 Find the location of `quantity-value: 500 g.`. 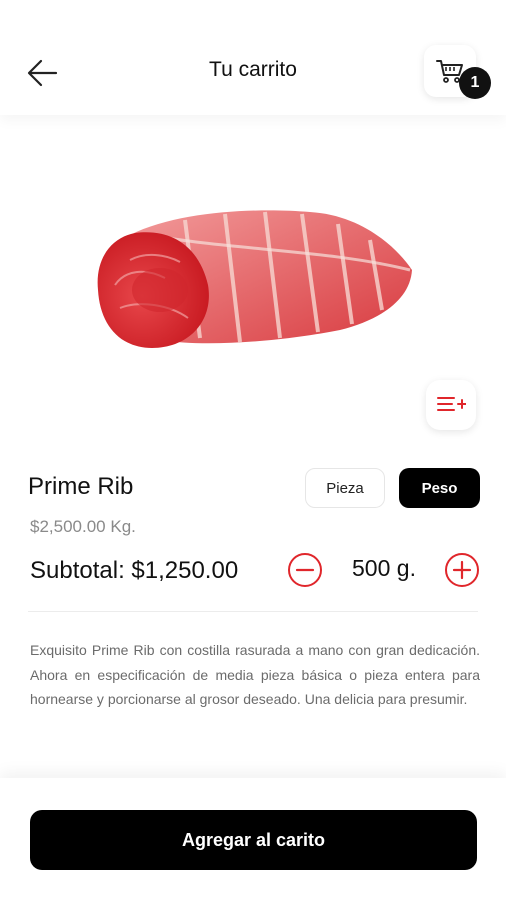

quantity-value: 500 g. is located at coordinates (384, 568).